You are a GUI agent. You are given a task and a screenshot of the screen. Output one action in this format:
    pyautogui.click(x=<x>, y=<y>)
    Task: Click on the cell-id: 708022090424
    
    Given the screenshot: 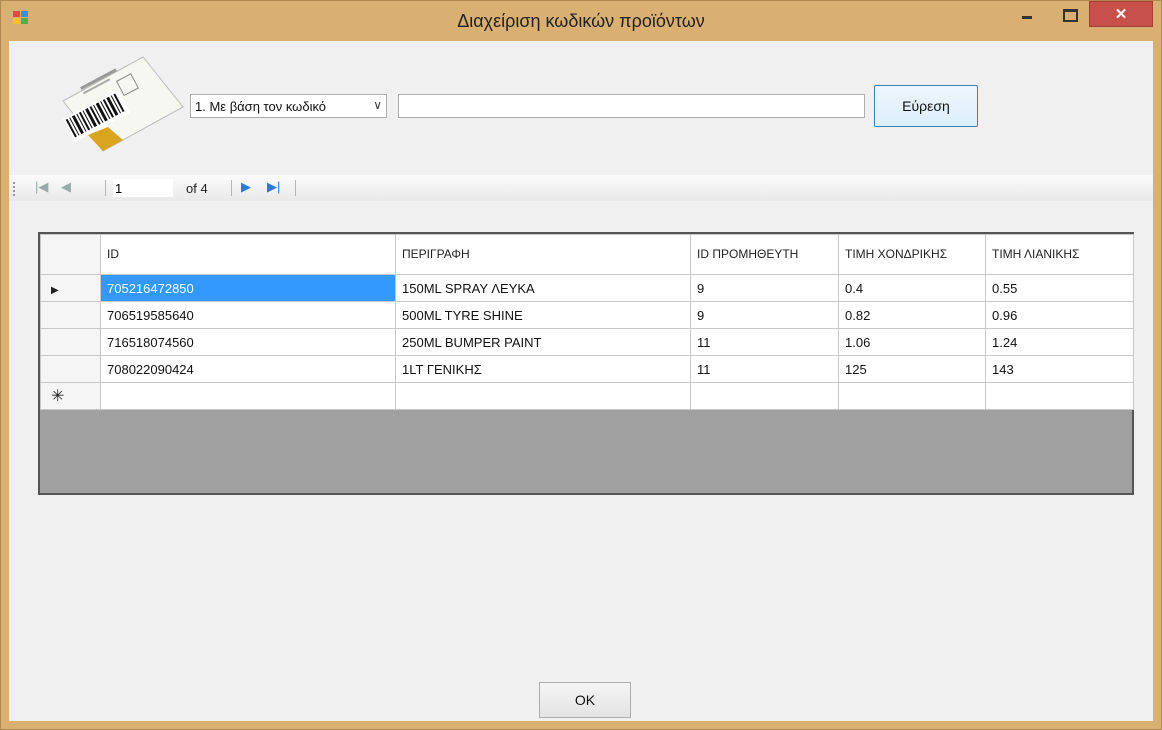 What is the action you would take?
    pyautogui.click(x=248, y=369)
    